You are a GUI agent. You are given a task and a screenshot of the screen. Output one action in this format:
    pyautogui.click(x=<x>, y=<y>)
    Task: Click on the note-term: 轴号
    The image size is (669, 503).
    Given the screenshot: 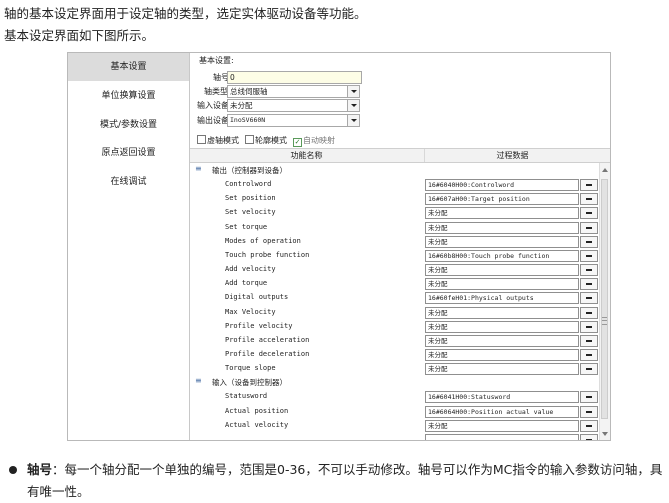 What is the action you would take?
    pyautogui.click(x=40, y=469)
    